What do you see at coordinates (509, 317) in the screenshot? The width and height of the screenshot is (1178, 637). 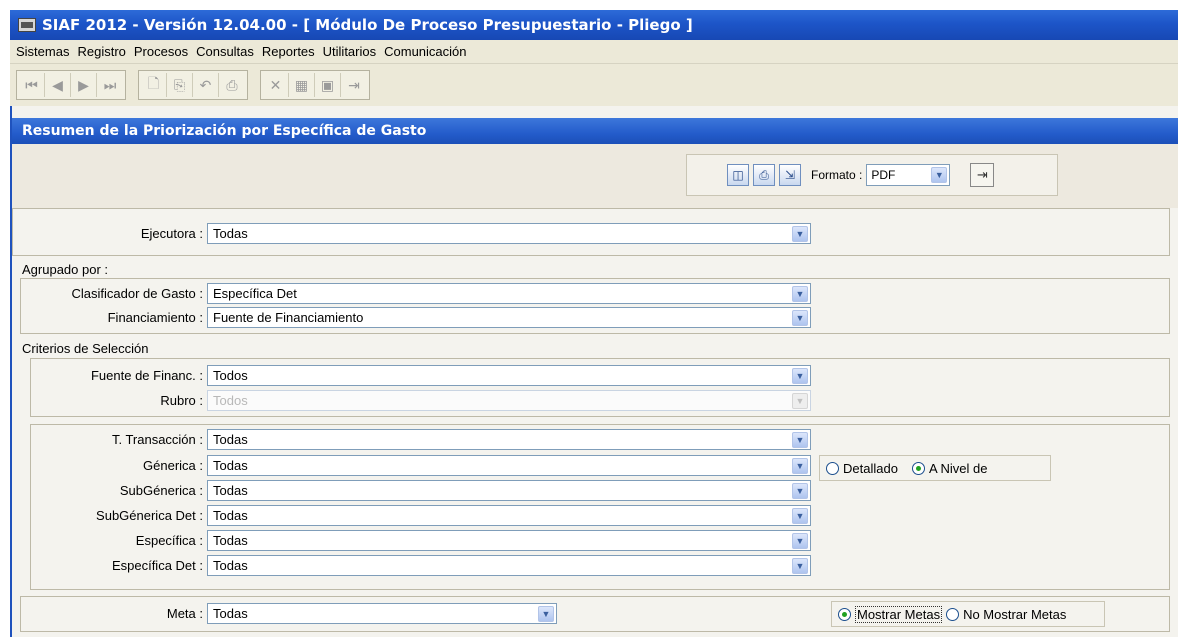 I see `financiamiento-select: Fuente de Financiamiento ▼` at bounding box center [509, 317].